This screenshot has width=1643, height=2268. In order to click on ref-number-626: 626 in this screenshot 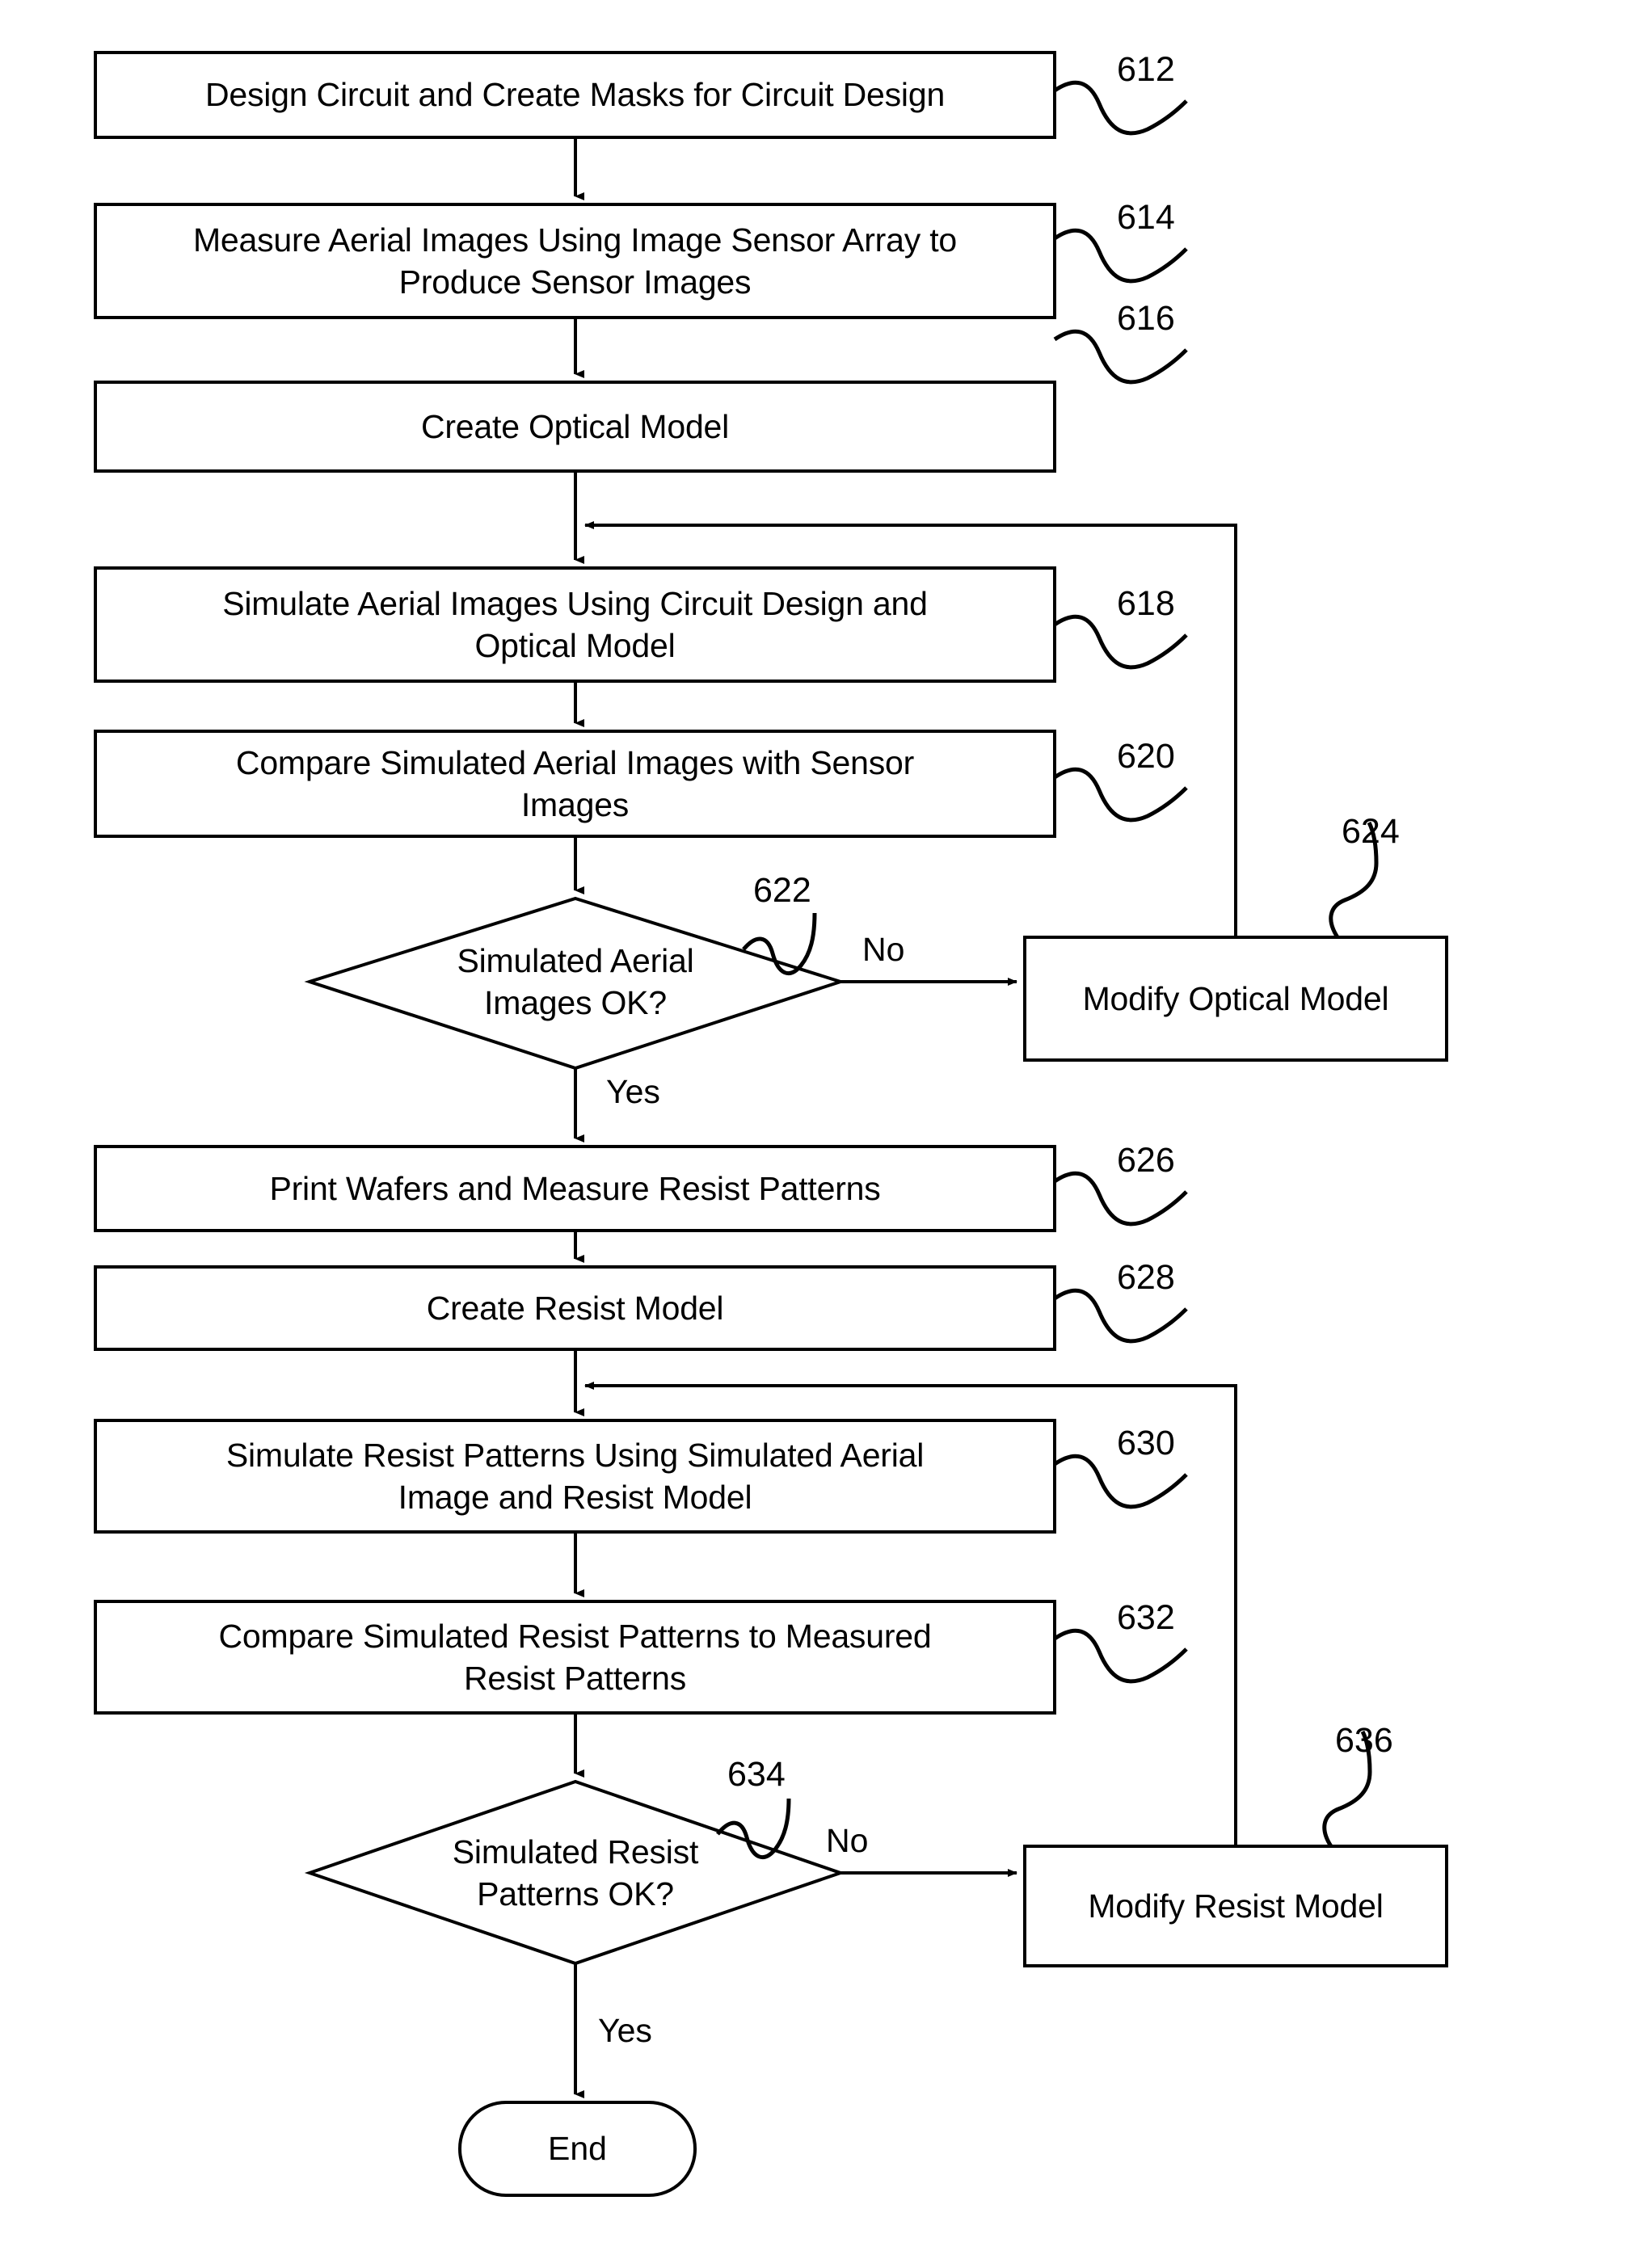, I will do `click(1146, 1160)`.